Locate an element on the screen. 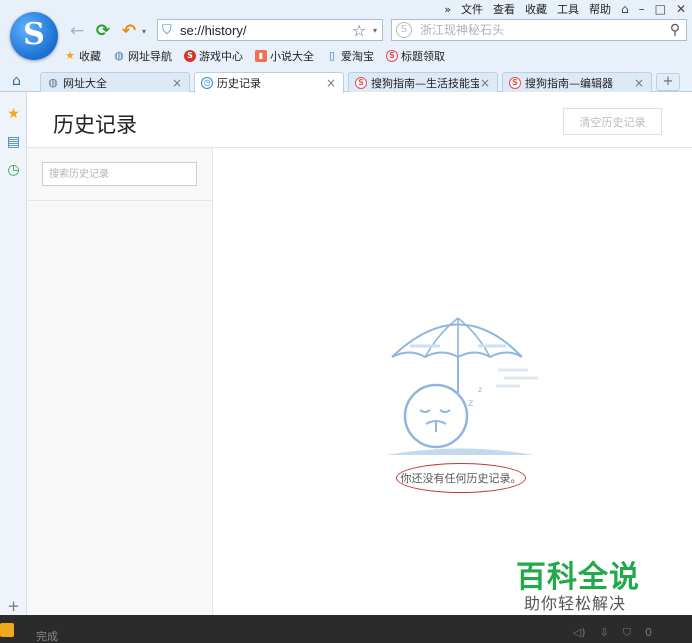 The image size is (692, 643). clock-icon: ◷ is located at coordinates (13, 170).